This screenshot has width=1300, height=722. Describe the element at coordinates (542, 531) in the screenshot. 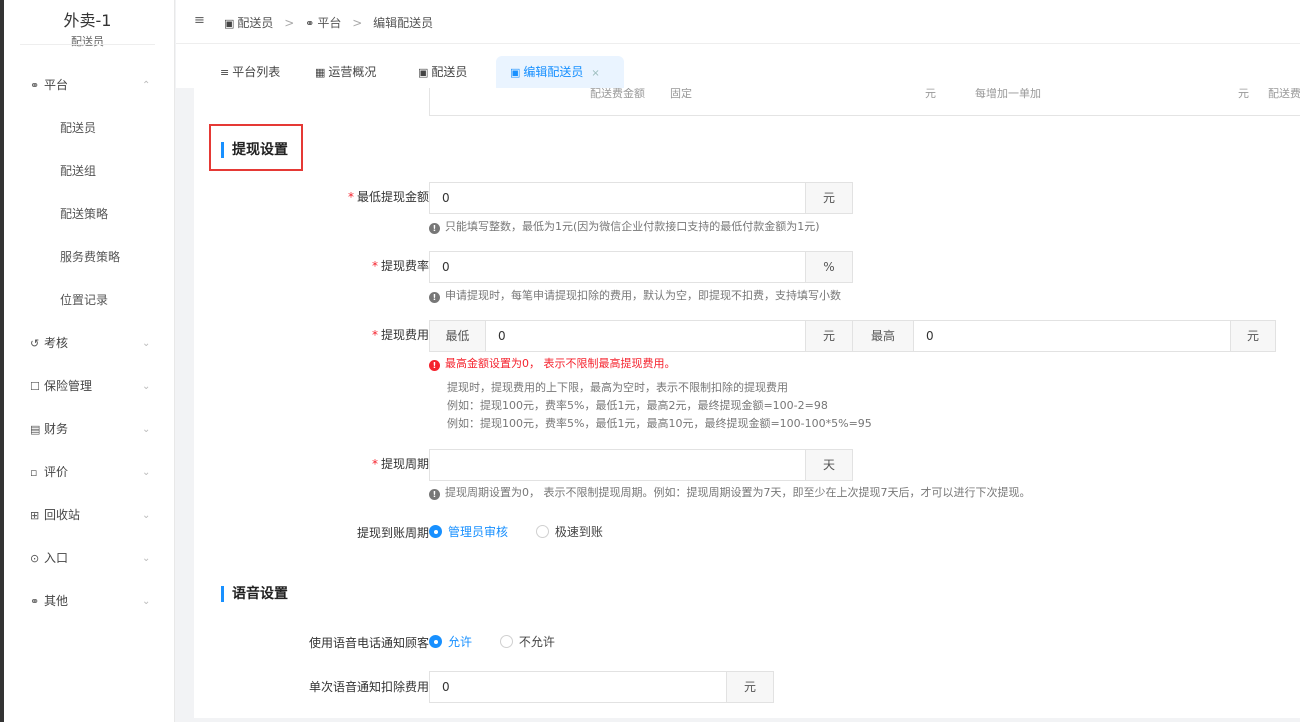

I see `radio-dot` at that location.